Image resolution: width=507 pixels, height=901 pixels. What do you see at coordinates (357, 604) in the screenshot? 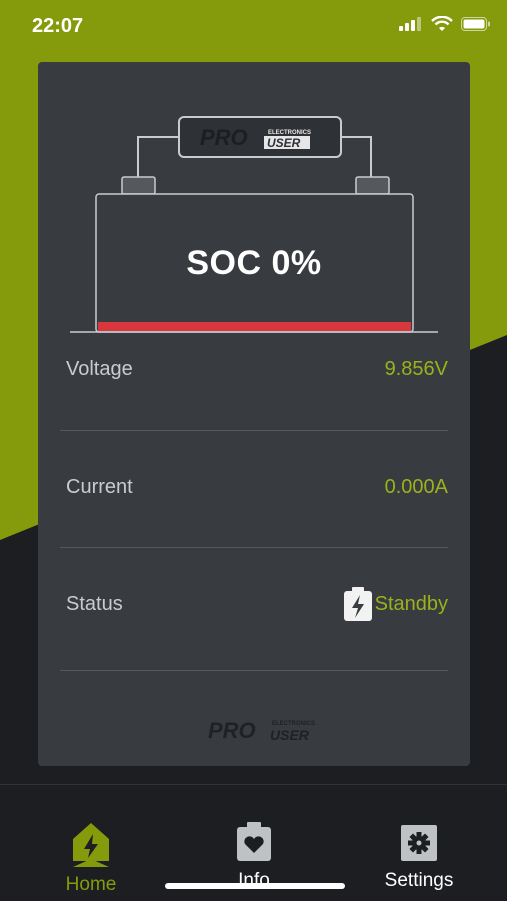
I see `battery-charging-icon` at bounding box center [357, 604].